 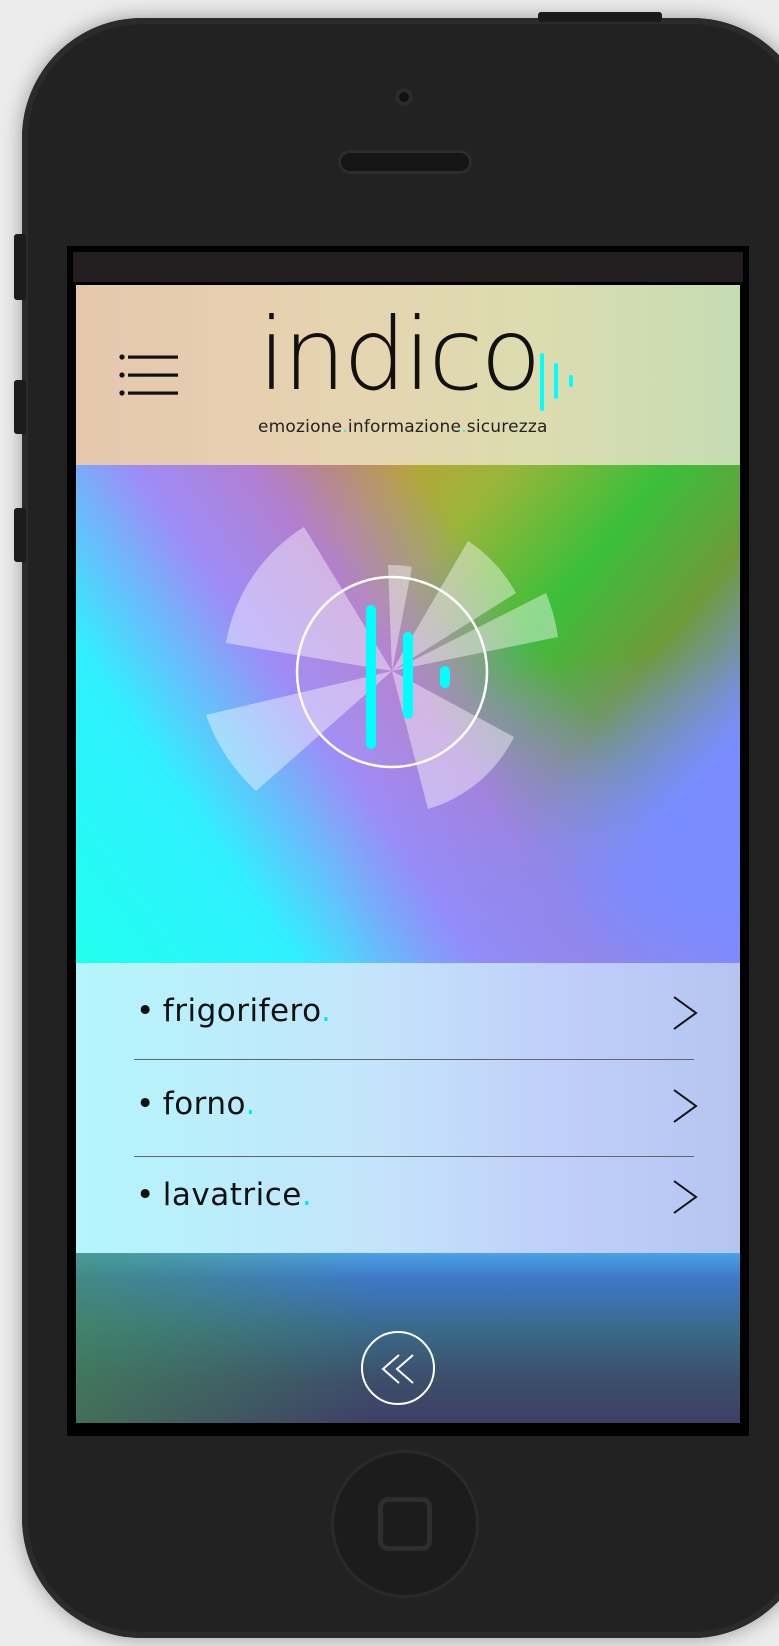 I want to click on app-header: indico emozione.informazione.sicurezza, so click(x=408, y=375).